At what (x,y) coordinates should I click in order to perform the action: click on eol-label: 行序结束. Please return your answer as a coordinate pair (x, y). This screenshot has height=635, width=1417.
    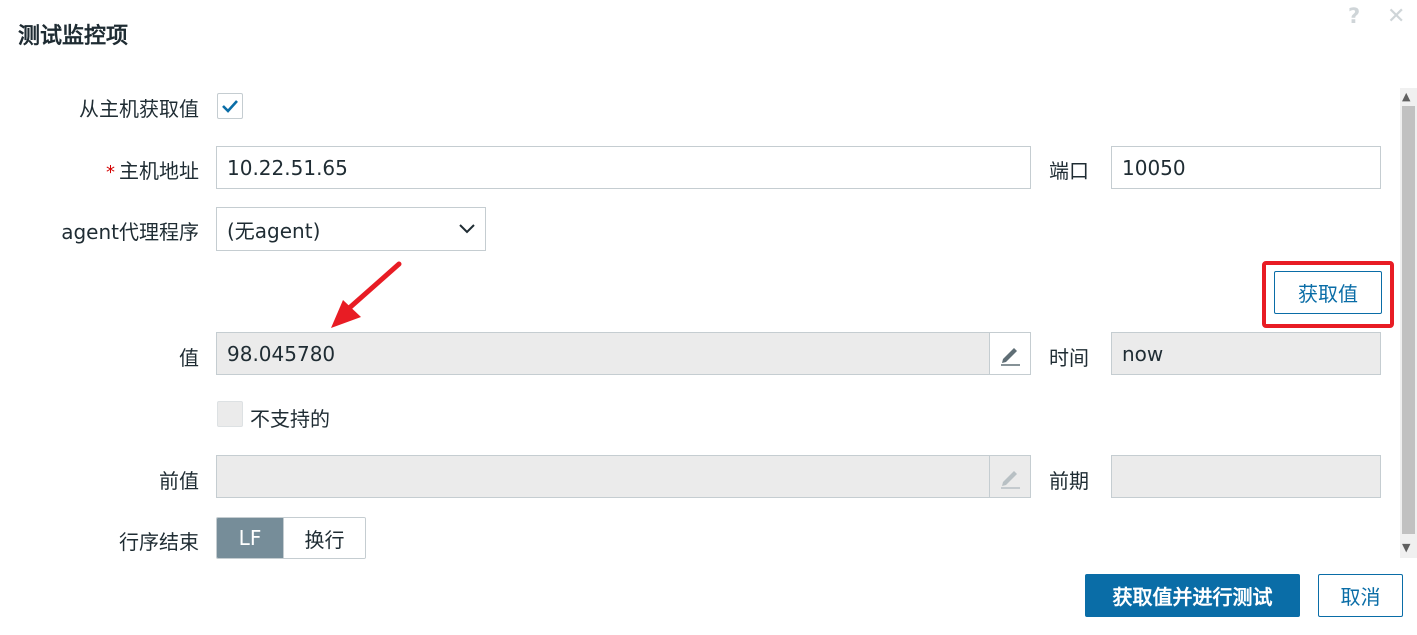
    Looking at the image, I should click on (159, 542).